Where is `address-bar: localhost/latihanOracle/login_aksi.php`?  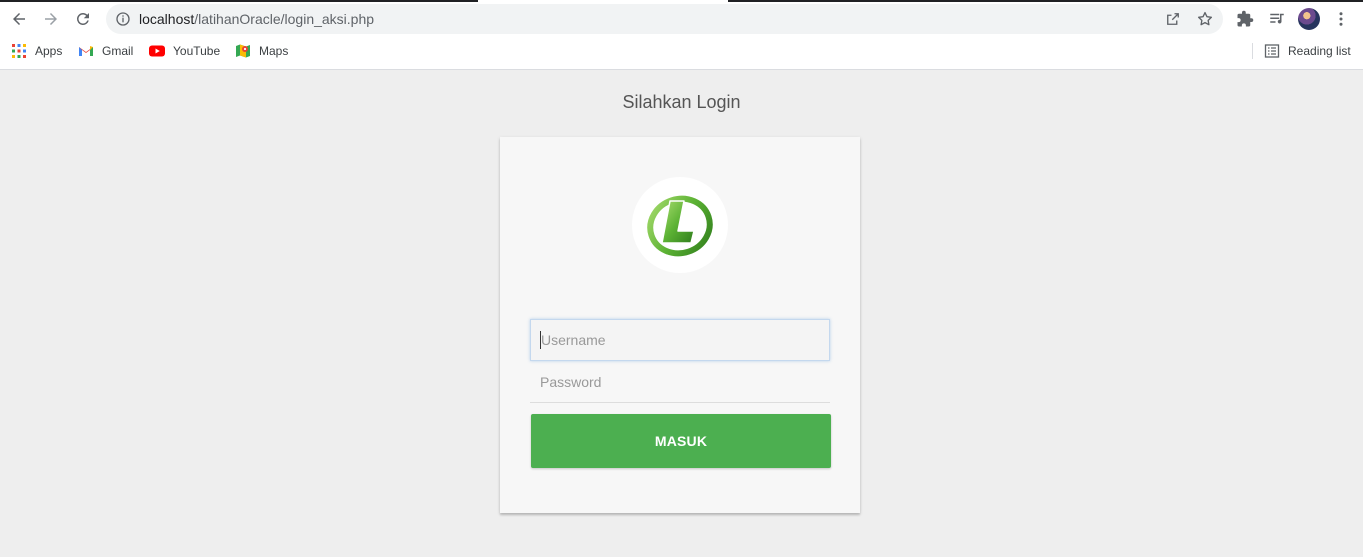
address-bar: localhost/latihanOracle/login_aksi.php is located at coordinates (664, 19).